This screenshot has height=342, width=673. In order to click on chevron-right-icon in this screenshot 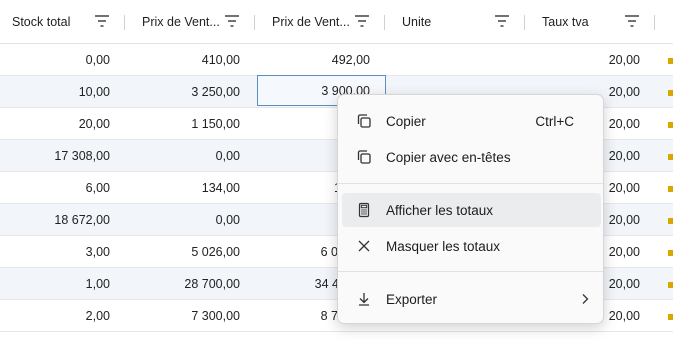, I will do `click(585, 299)`.